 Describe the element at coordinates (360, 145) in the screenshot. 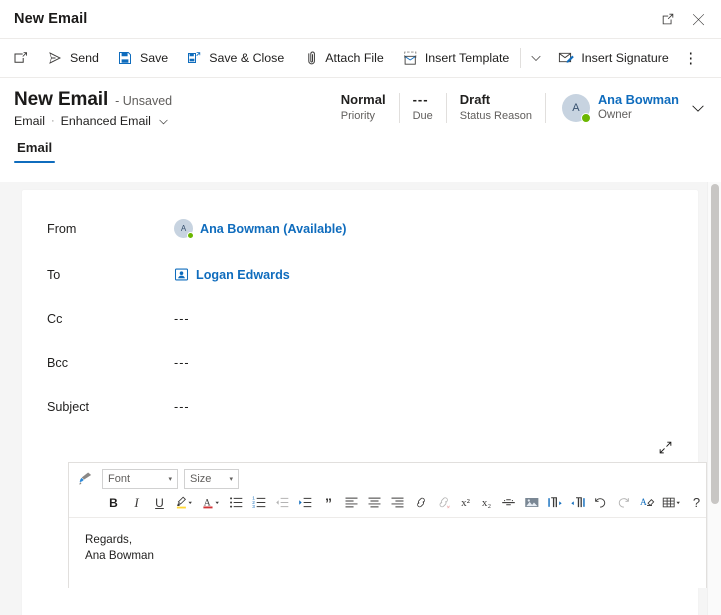

I see `tab-strip: Email` at that location.